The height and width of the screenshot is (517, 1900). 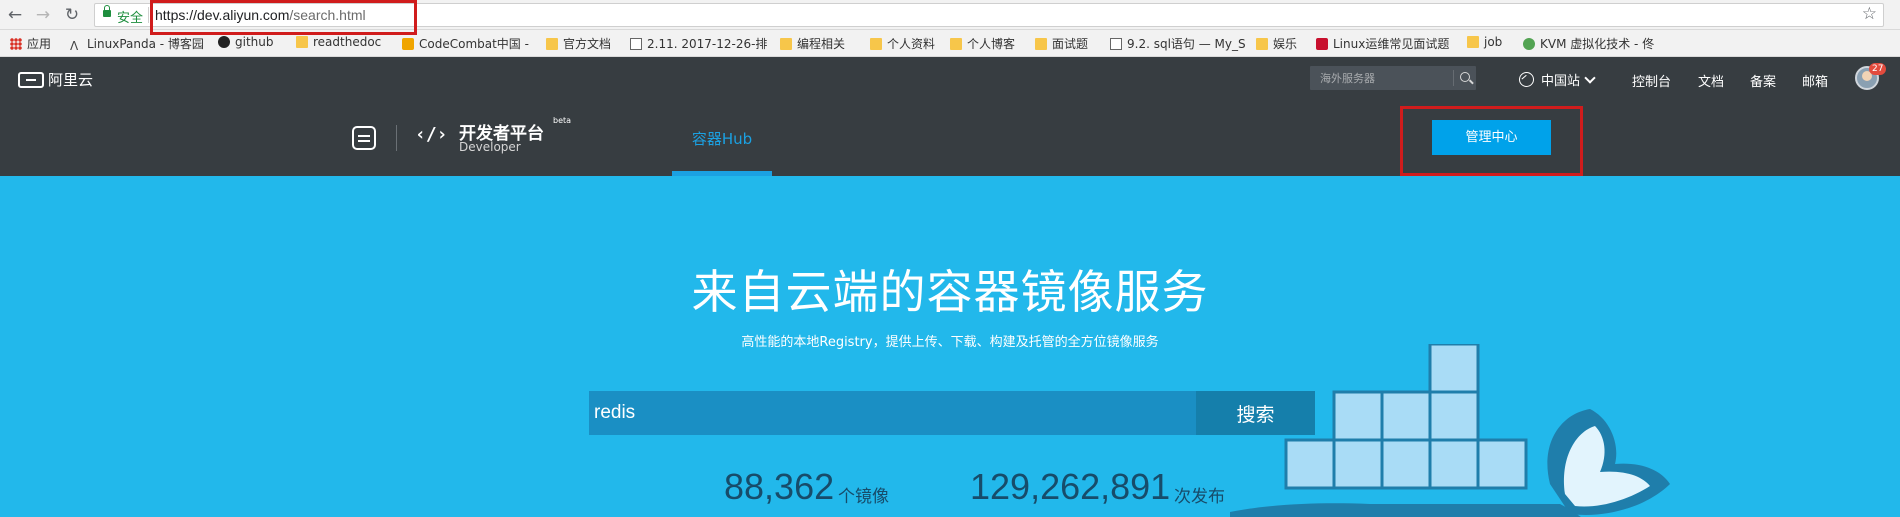 I want to click on bookmark-item: KVM 虚拟化技术 - 佟, so click(x=1603, y=44).